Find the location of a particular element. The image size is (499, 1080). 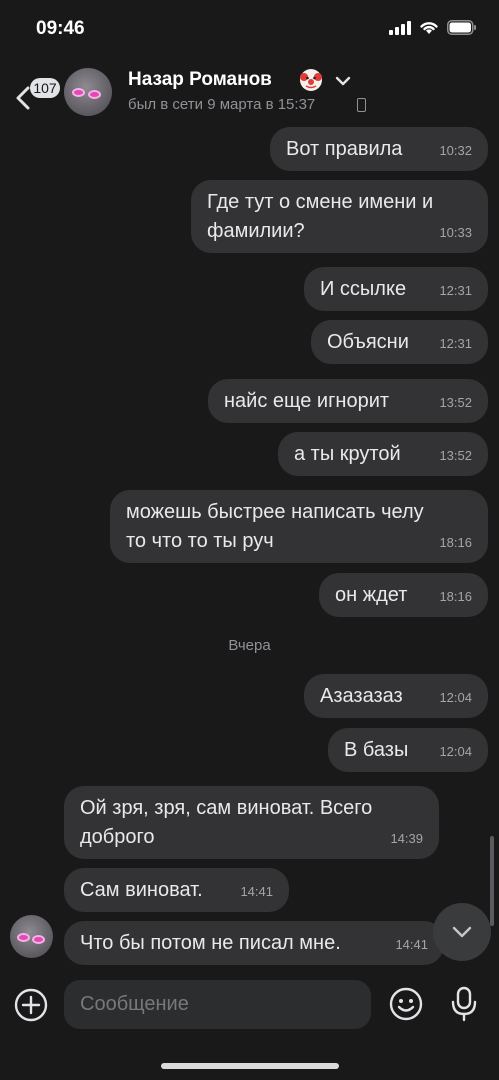

message-bubble: Азазазаз 12:04 is located at coordinates (396, 696).